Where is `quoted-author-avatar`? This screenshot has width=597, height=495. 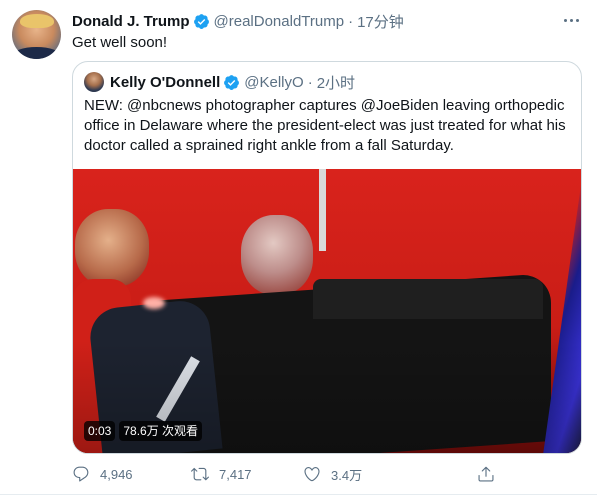
quoted-author-avatar is located at coordinates (94, 82).